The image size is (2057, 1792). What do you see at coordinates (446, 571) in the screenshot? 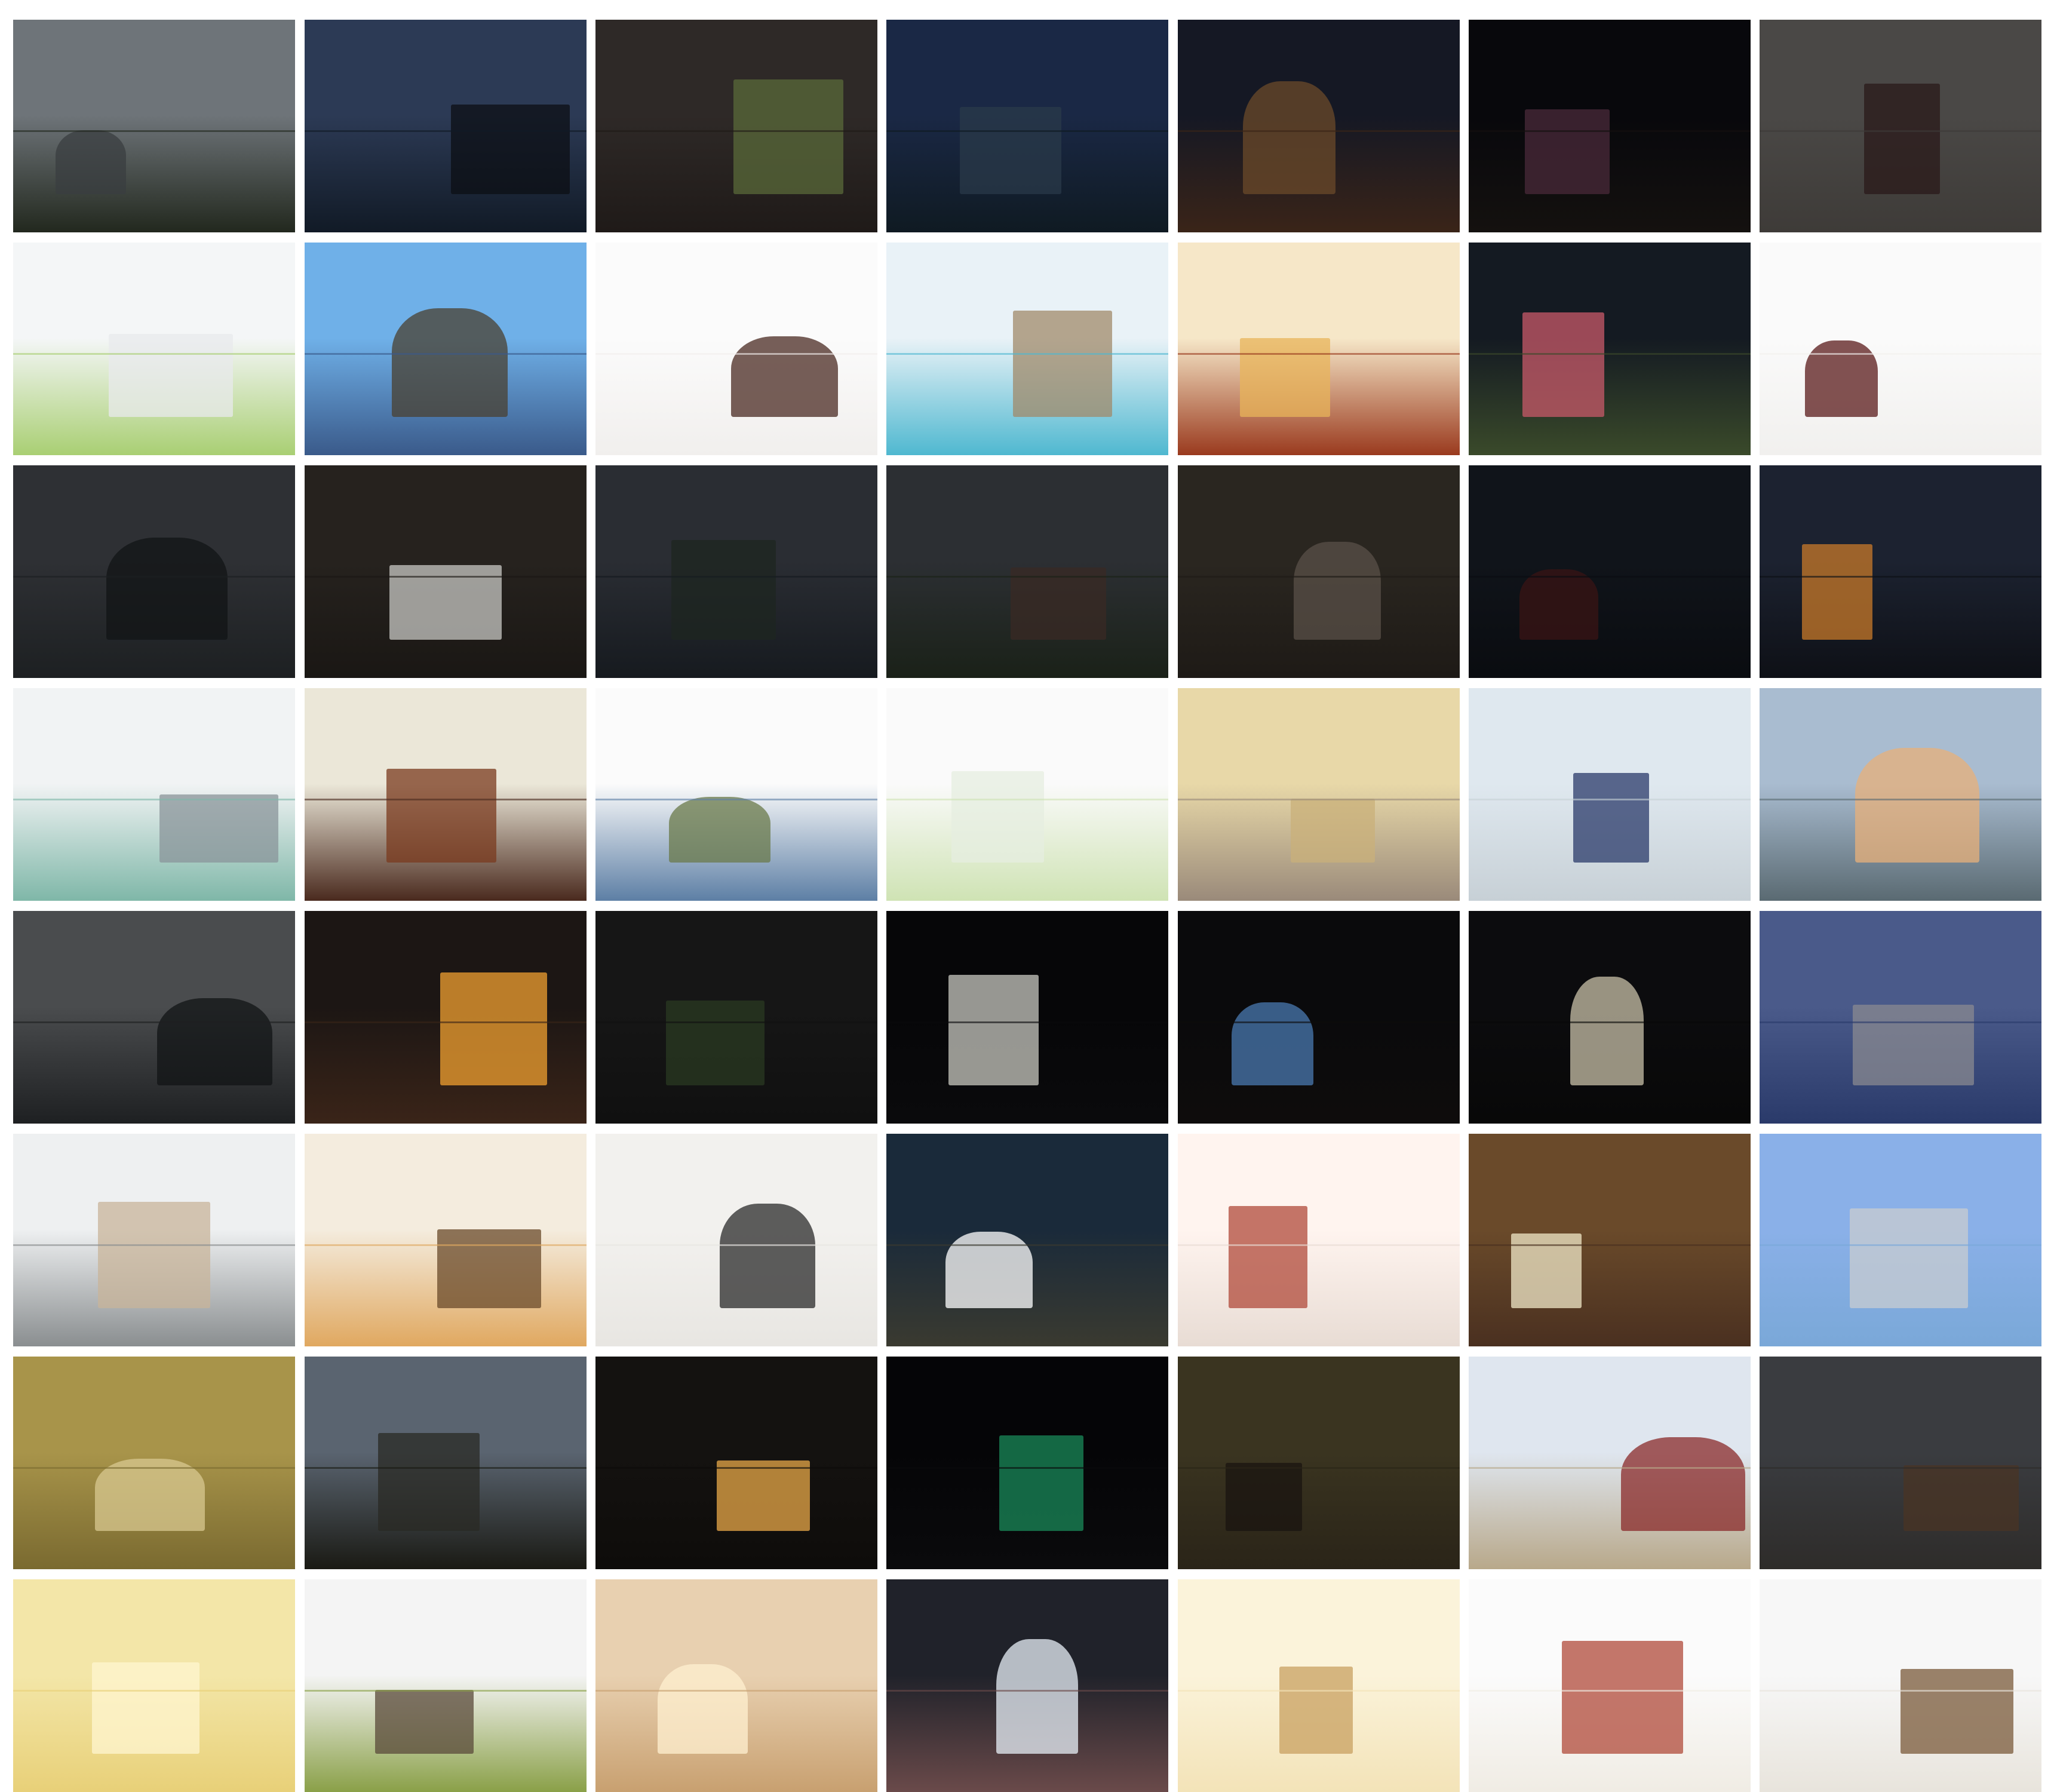
I see `thumbnail-horse-stable-dark` at bounding box center [446, 571].